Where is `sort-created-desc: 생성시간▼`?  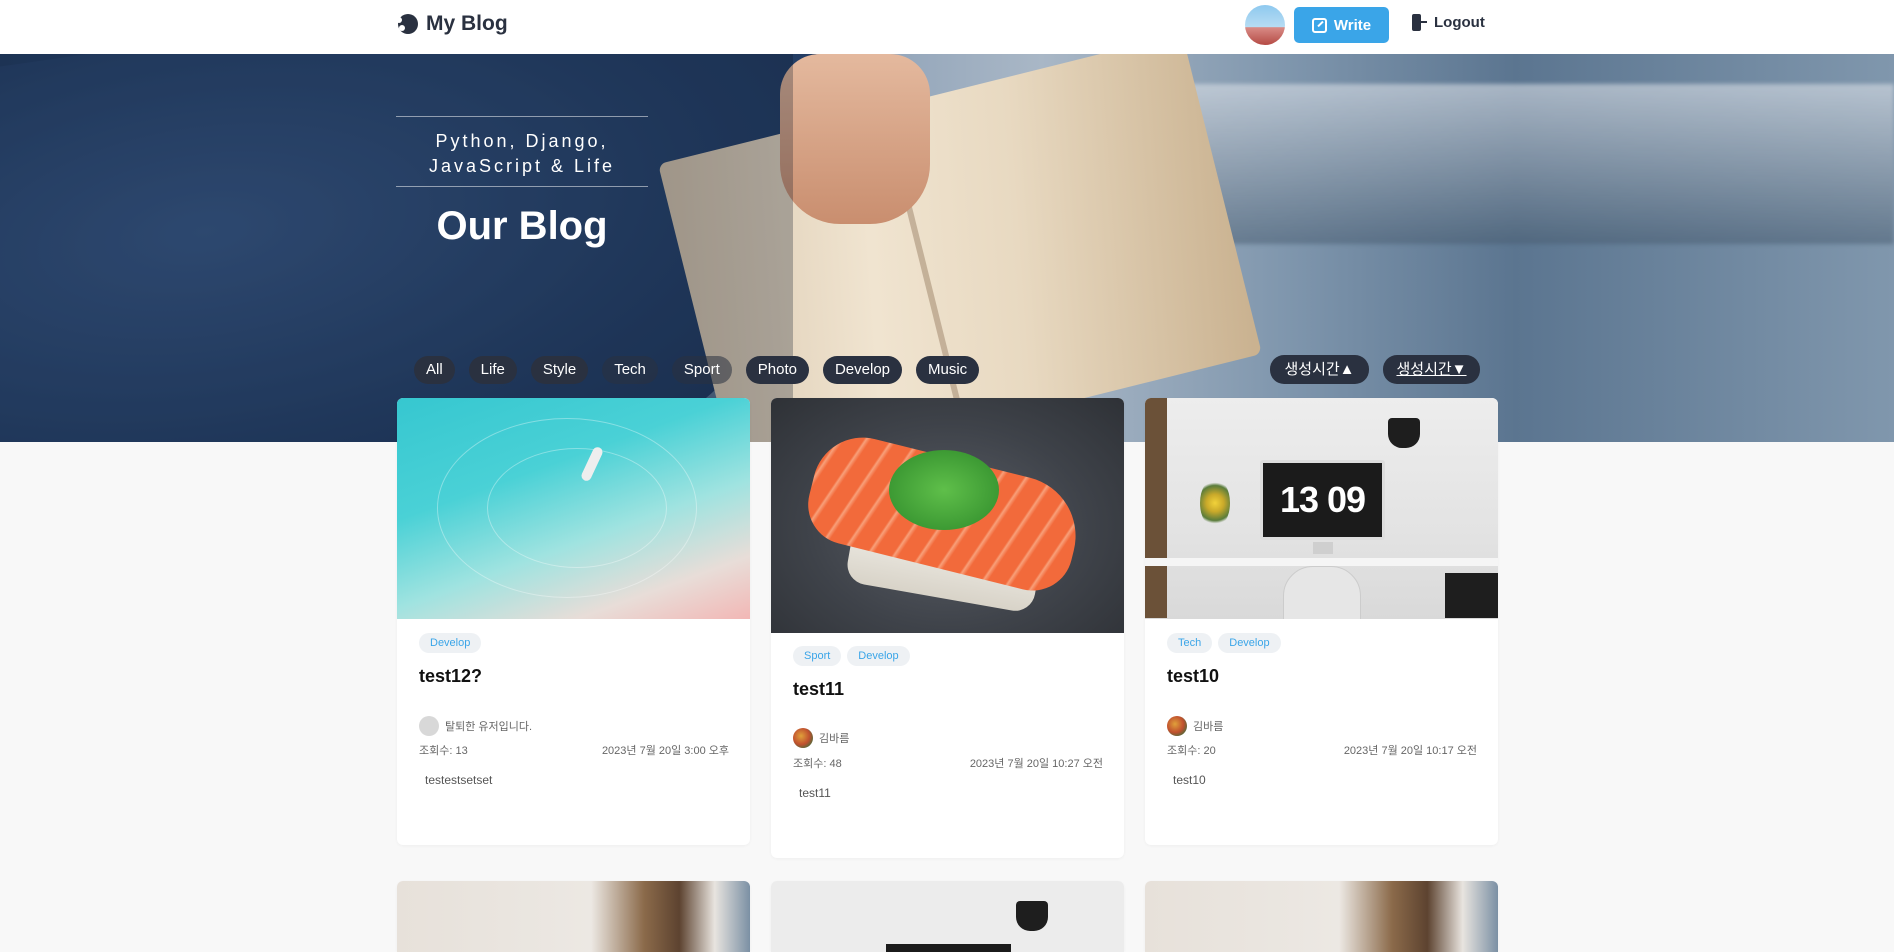
sort-created-desc: 생성시간▼ is located at coordinates (1431, 369).